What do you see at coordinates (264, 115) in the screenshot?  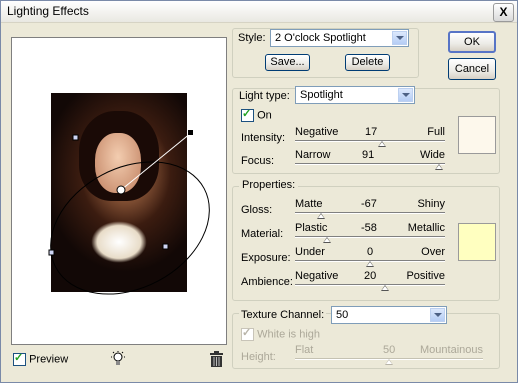 I see `light-on-label: On` at bounding box center [264, 115].